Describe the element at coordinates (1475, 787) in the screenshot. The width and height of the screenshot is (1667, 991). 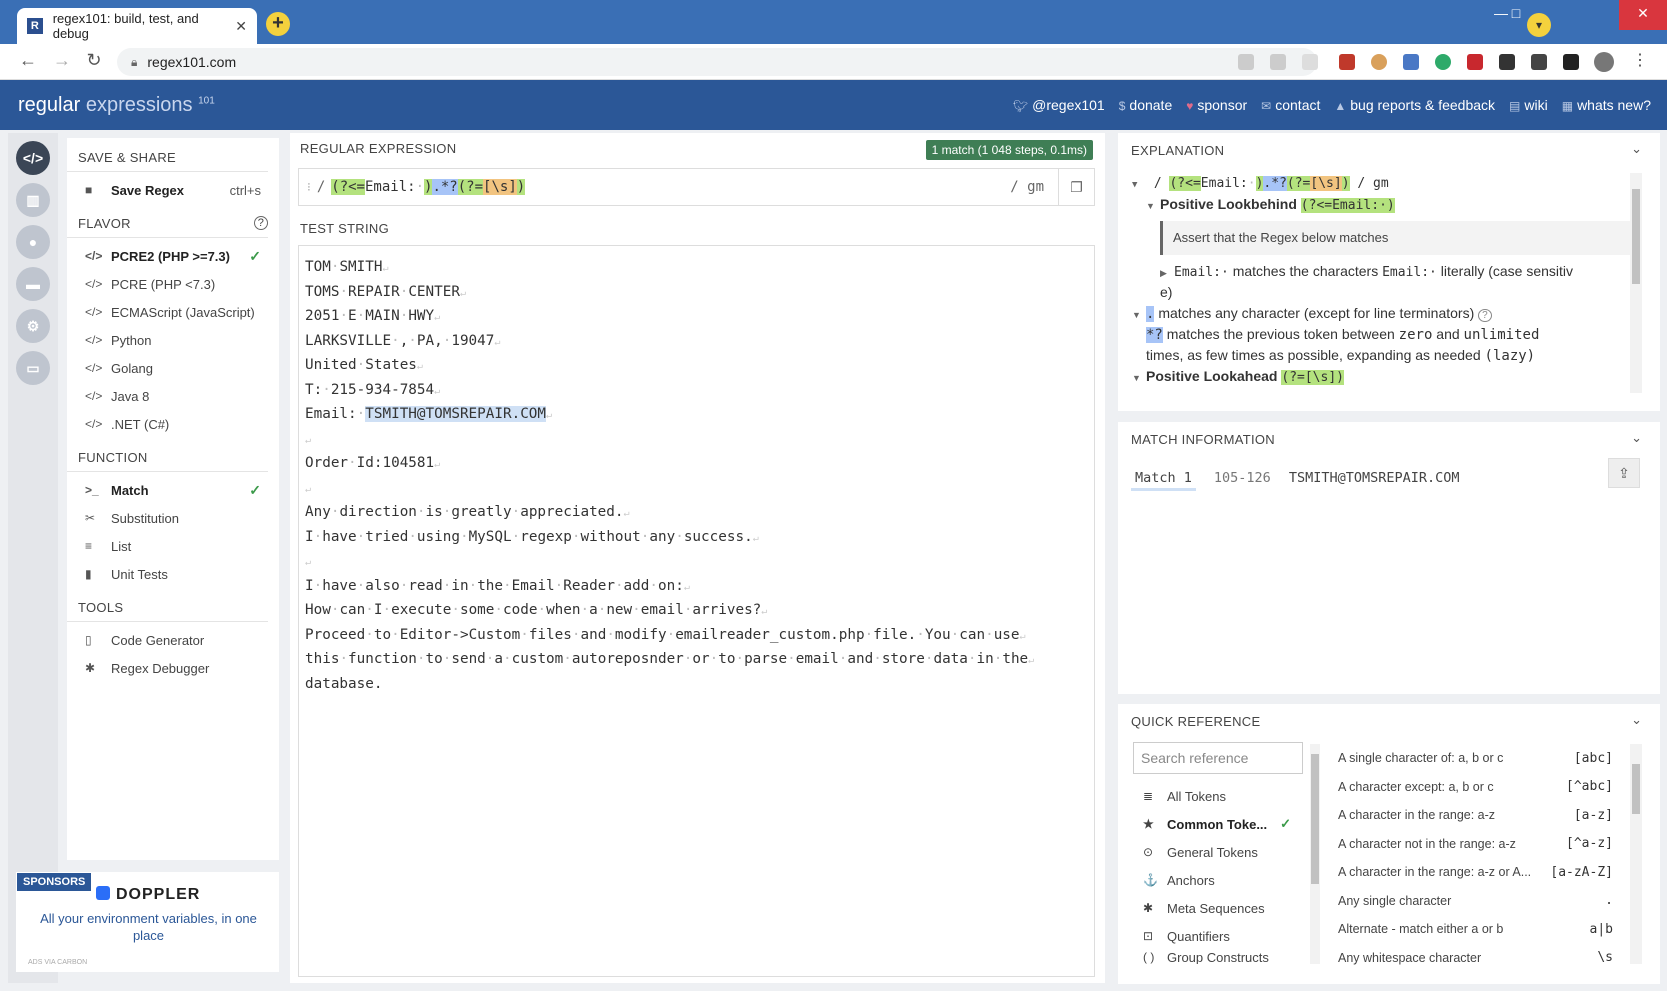
I see `reference-item: A character except: a, b or c [^abc]` at that location.